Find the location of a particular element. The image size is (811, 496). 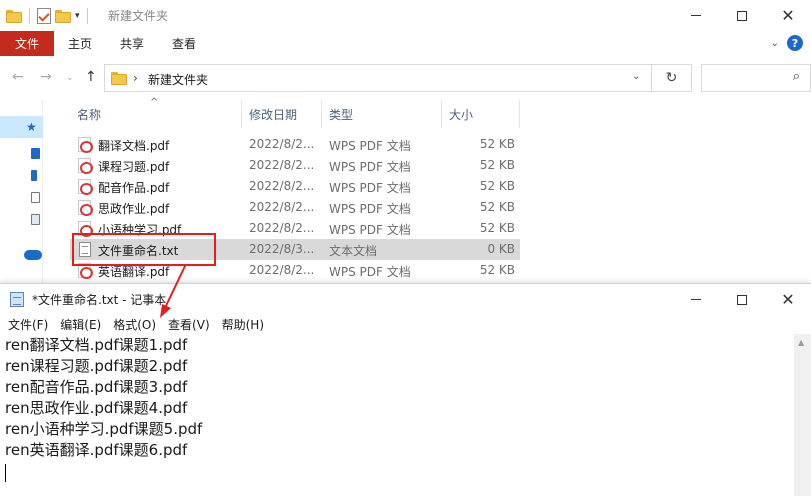

properties-icon is located at coordinates (44, 16).